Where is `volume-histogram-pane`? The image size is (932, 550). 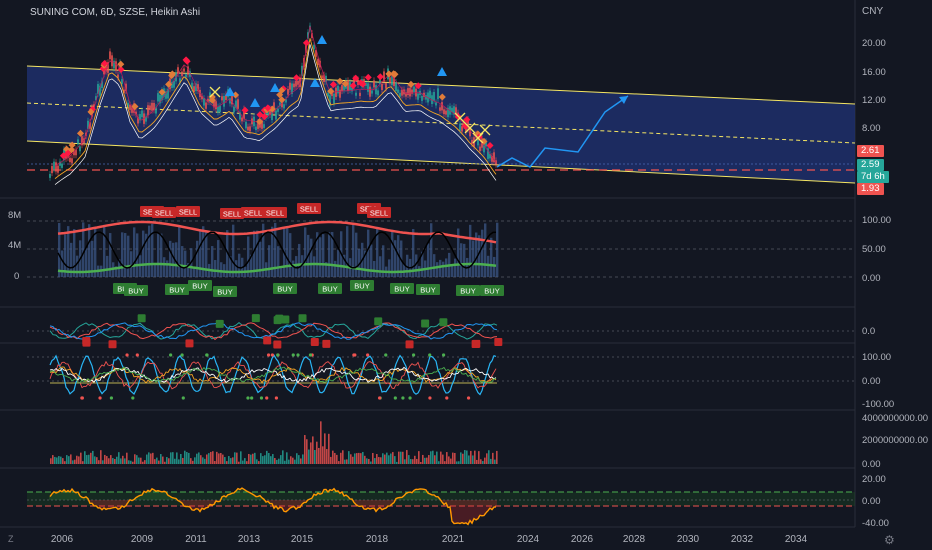
volume-histogram-pane is located at coordinates (274, 442).